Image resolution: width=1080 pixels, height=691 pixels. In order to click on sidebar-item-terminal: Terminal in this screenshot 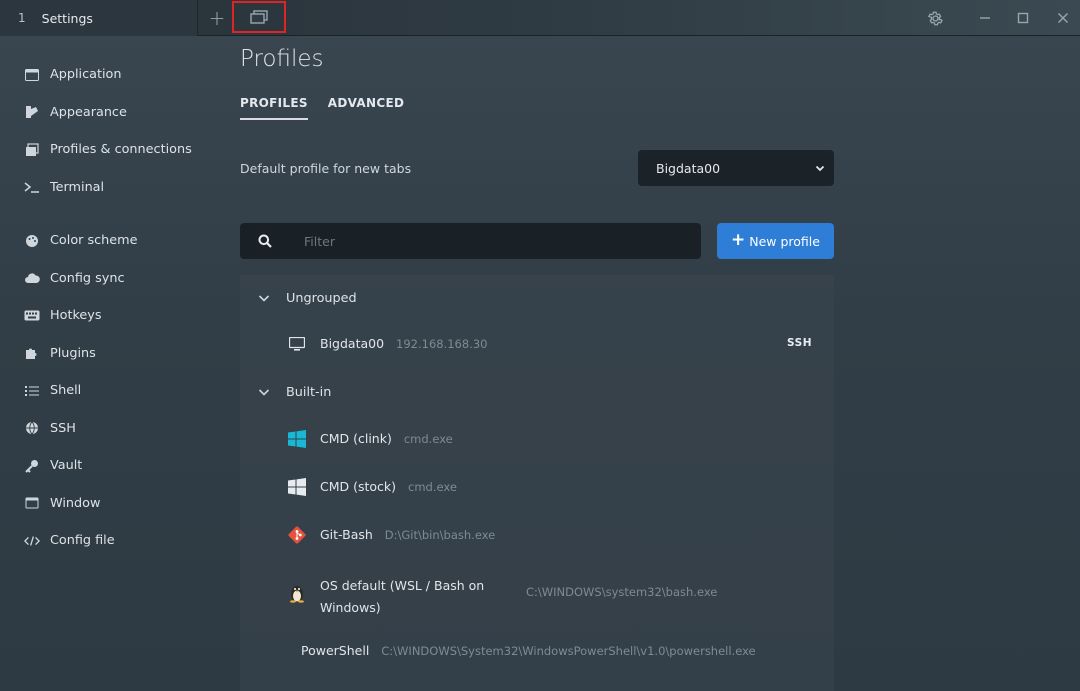, I will do `click(112, 188)`.